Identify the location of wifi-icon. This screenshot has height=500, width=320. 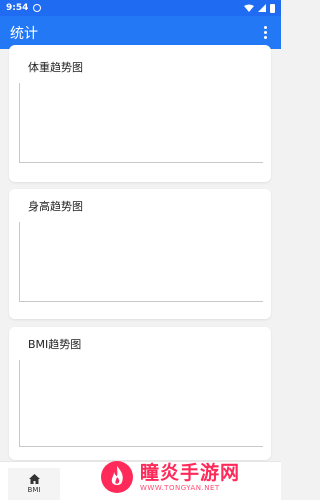
(249, 8).